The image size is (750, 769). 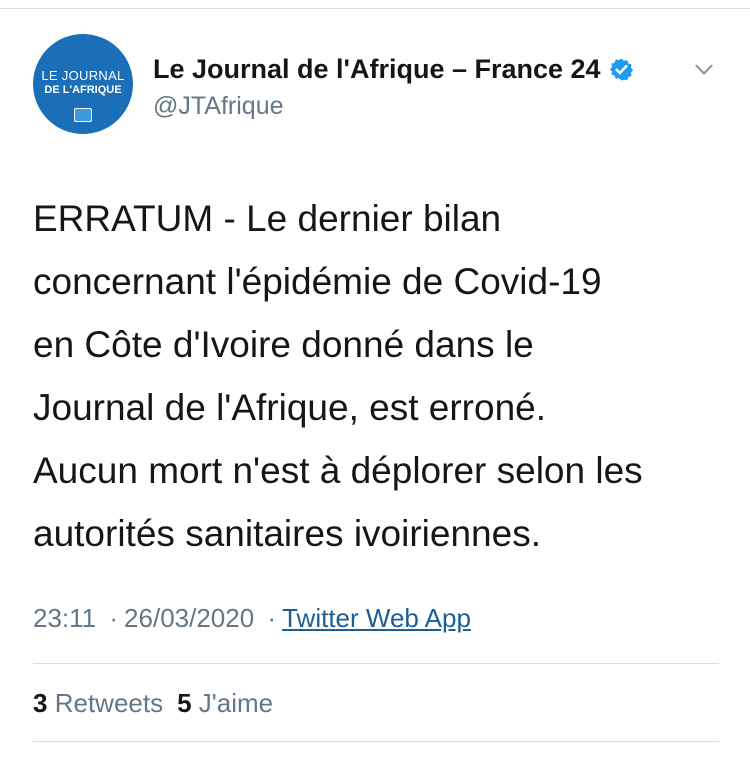 I want to click on tweet-line: autorités sanitaires ivoiriennes., so click(x=287, y=533).